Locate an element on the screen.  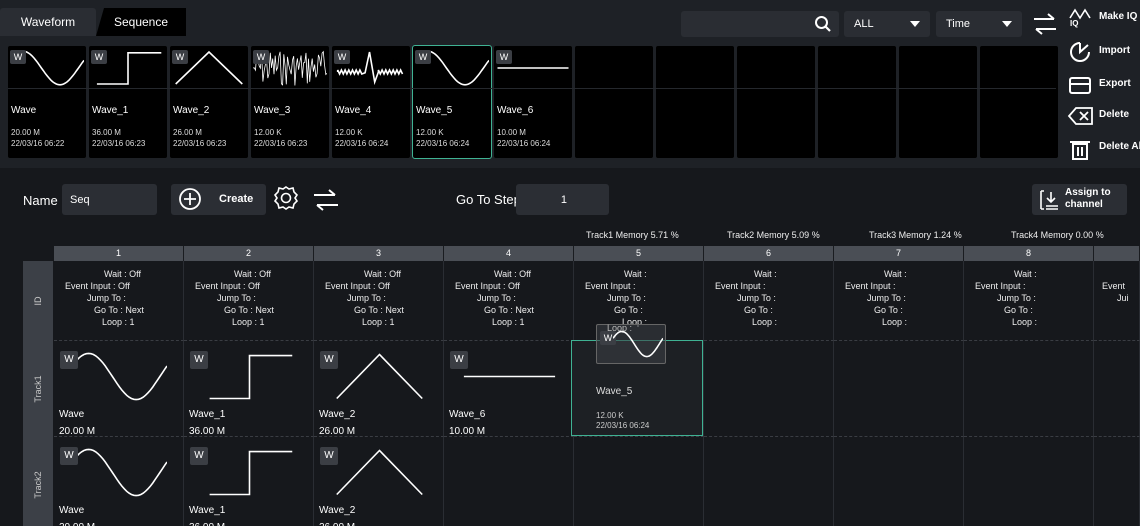
step-loop: Loop : is located at coordinates (1025, 322).